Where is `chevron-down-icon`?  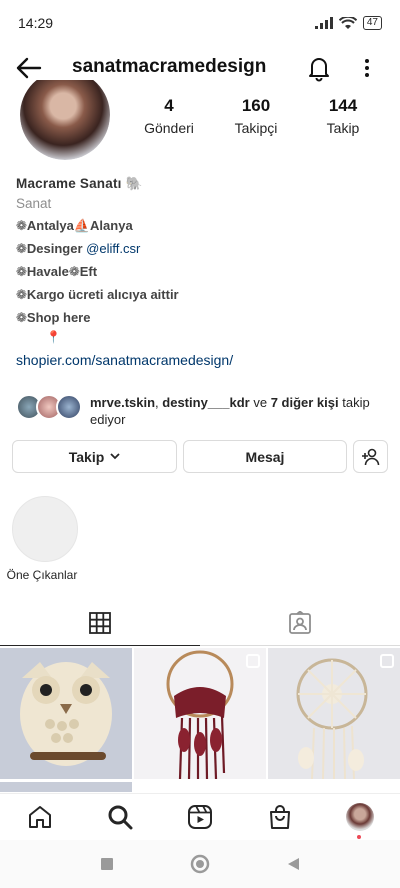 chevron-down-icon is located at coordinates (115, 456).